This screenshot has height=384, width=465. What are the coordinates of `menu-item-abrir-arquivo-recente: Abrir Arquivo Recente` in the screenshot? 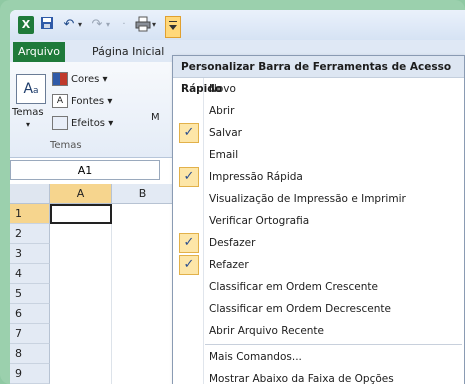 It's located at (318, 331).